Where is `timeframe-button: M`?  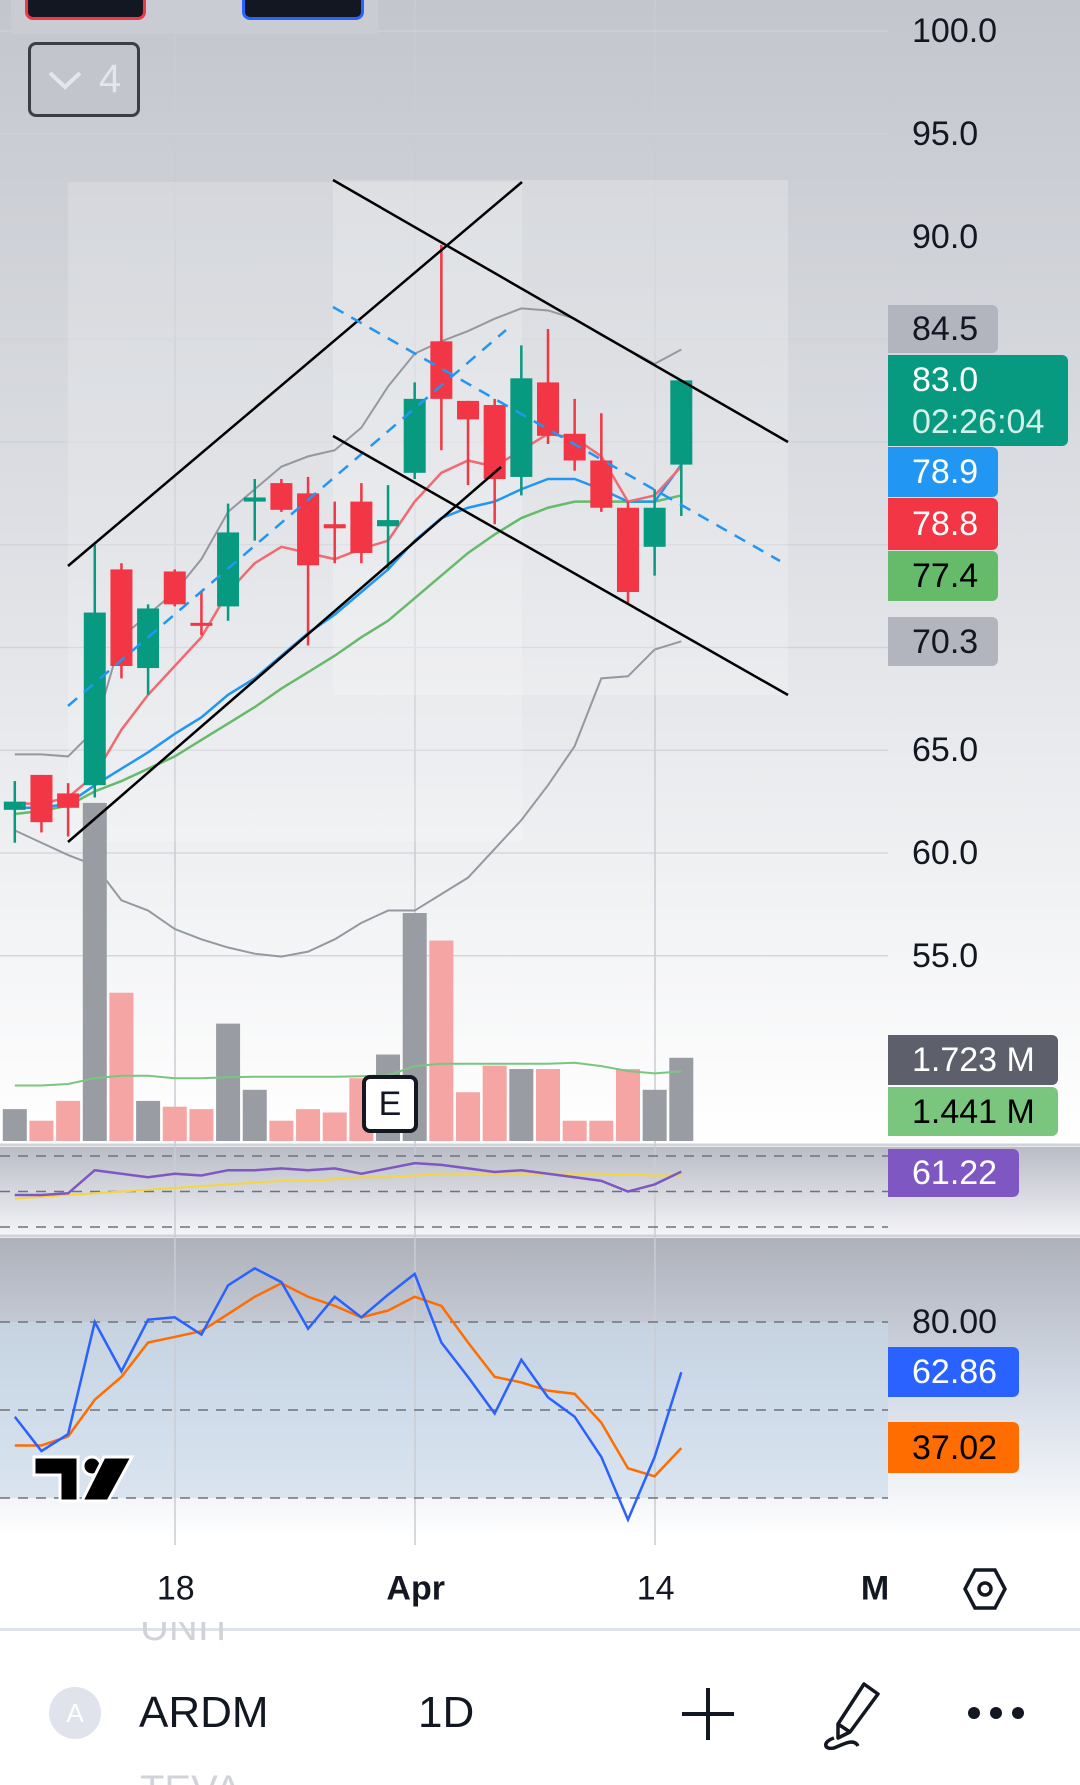 timeframe-button: M is located at coordinates (875, 1589).